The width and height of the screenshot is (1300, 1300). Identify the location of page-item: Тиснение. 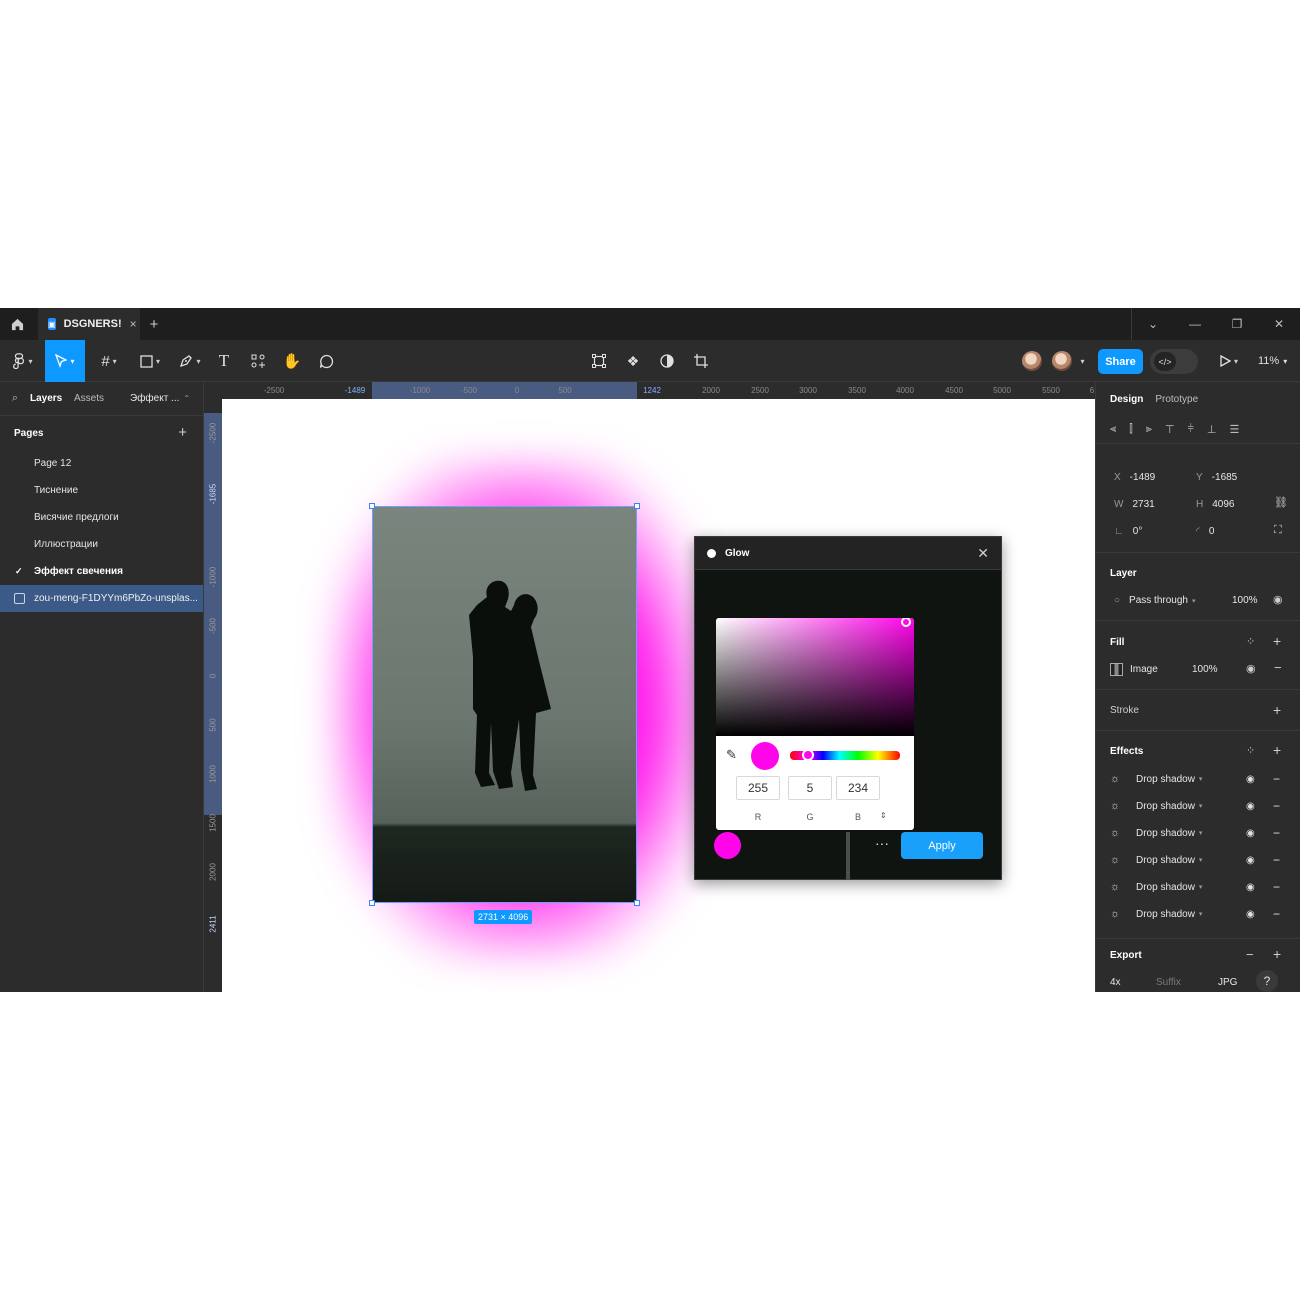
(101, 490).